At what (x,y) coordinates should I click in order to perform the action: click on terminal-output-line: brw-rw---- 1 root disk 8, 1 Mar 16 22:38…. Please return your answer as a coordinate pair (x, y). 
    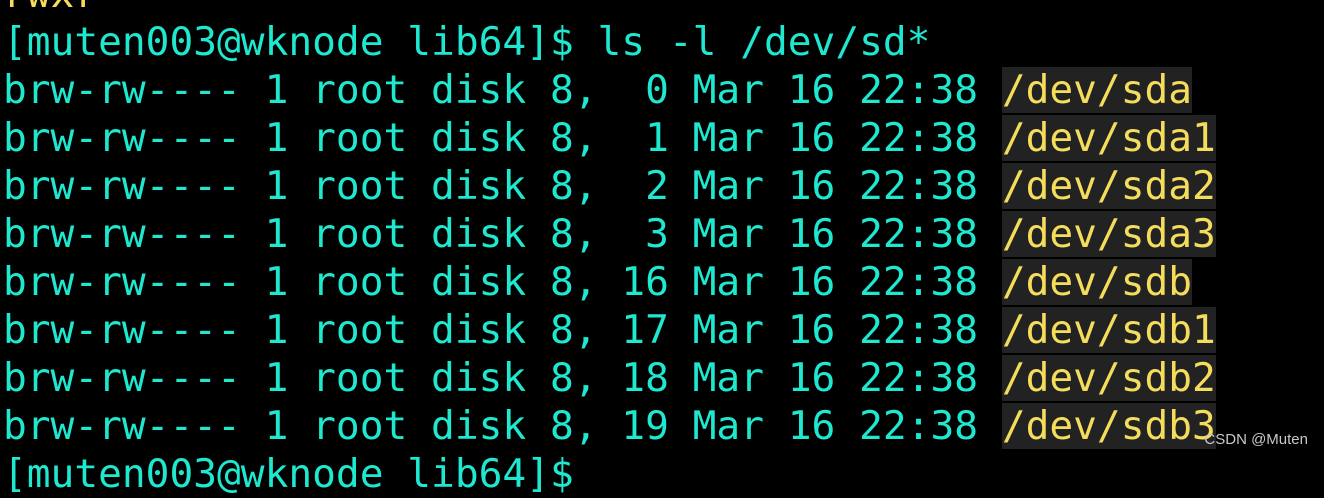
    Looking at the image, I should click on (662, 138).